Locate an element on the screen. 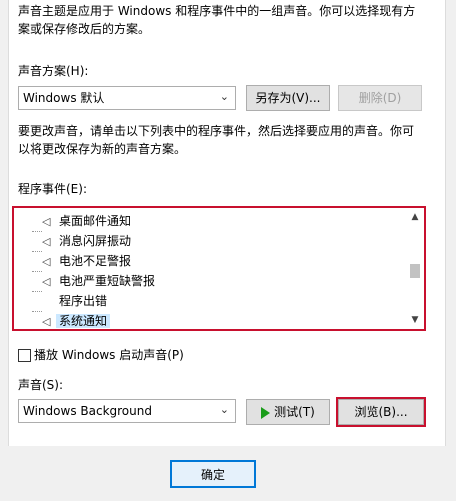 The width and height of the screenshot is (456, 501). event-list-item: 程序出错 is located at coordinates (64, 302).